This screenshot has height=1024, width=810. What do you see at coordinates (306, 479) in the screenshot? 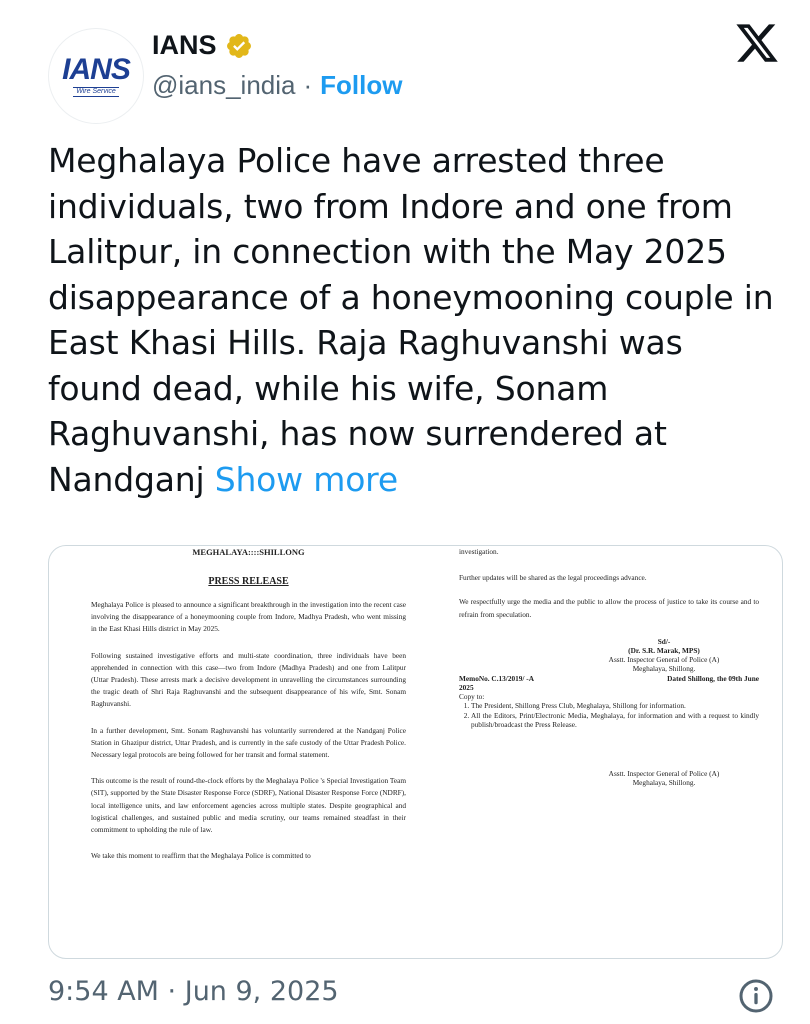
I see `show-more-link: Show more` at bounding box center [306, 479].